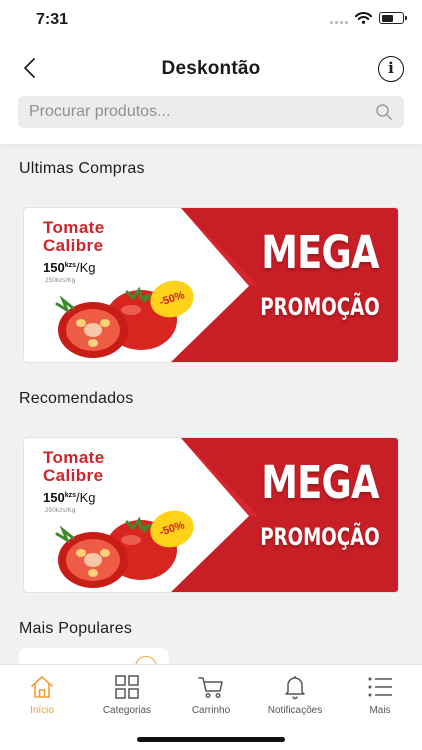 The image size is (422, 750). What do you see at coordinates (42, 710) in the screenshot?
I see `tab-label: Início` at bounding box center [42, 710].